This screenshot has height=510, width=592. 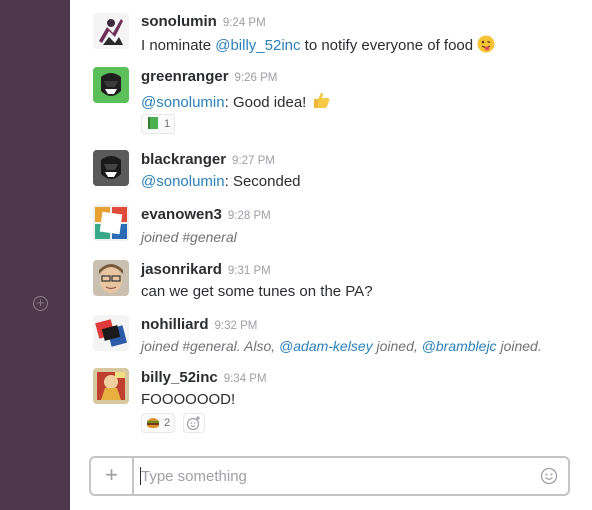 What do you see at coordinates (262, 181) in the screenshot?
I see `text-span: : Seconded` at bounding box center [262, 181].